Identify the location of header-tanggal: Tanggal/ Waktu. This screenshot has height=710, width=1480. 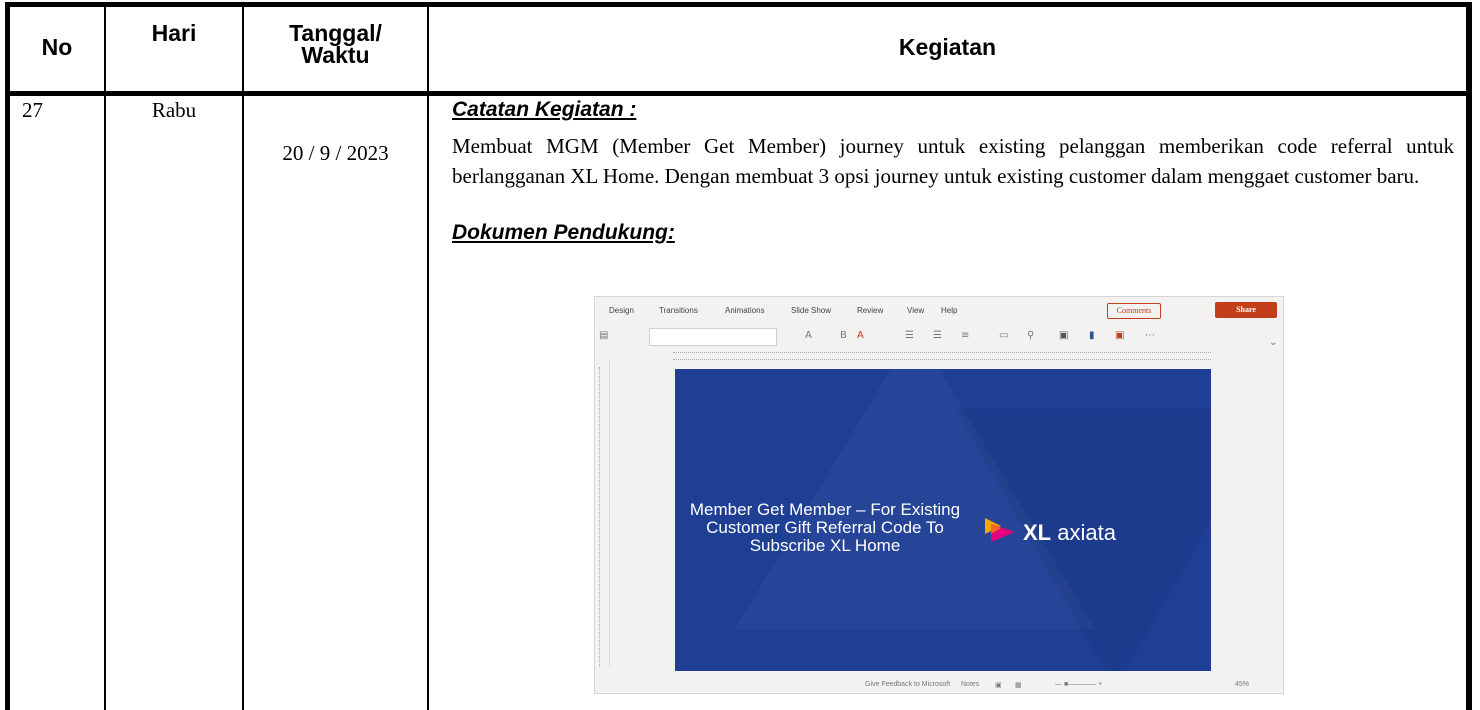
(335, 44).